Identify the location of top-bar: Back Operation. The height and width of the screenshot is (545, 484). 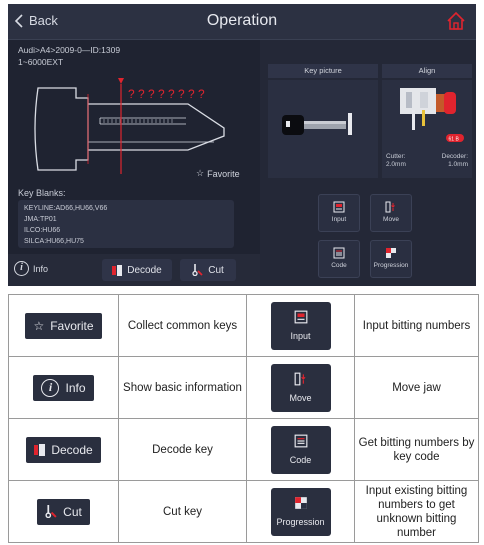
(242, 22).